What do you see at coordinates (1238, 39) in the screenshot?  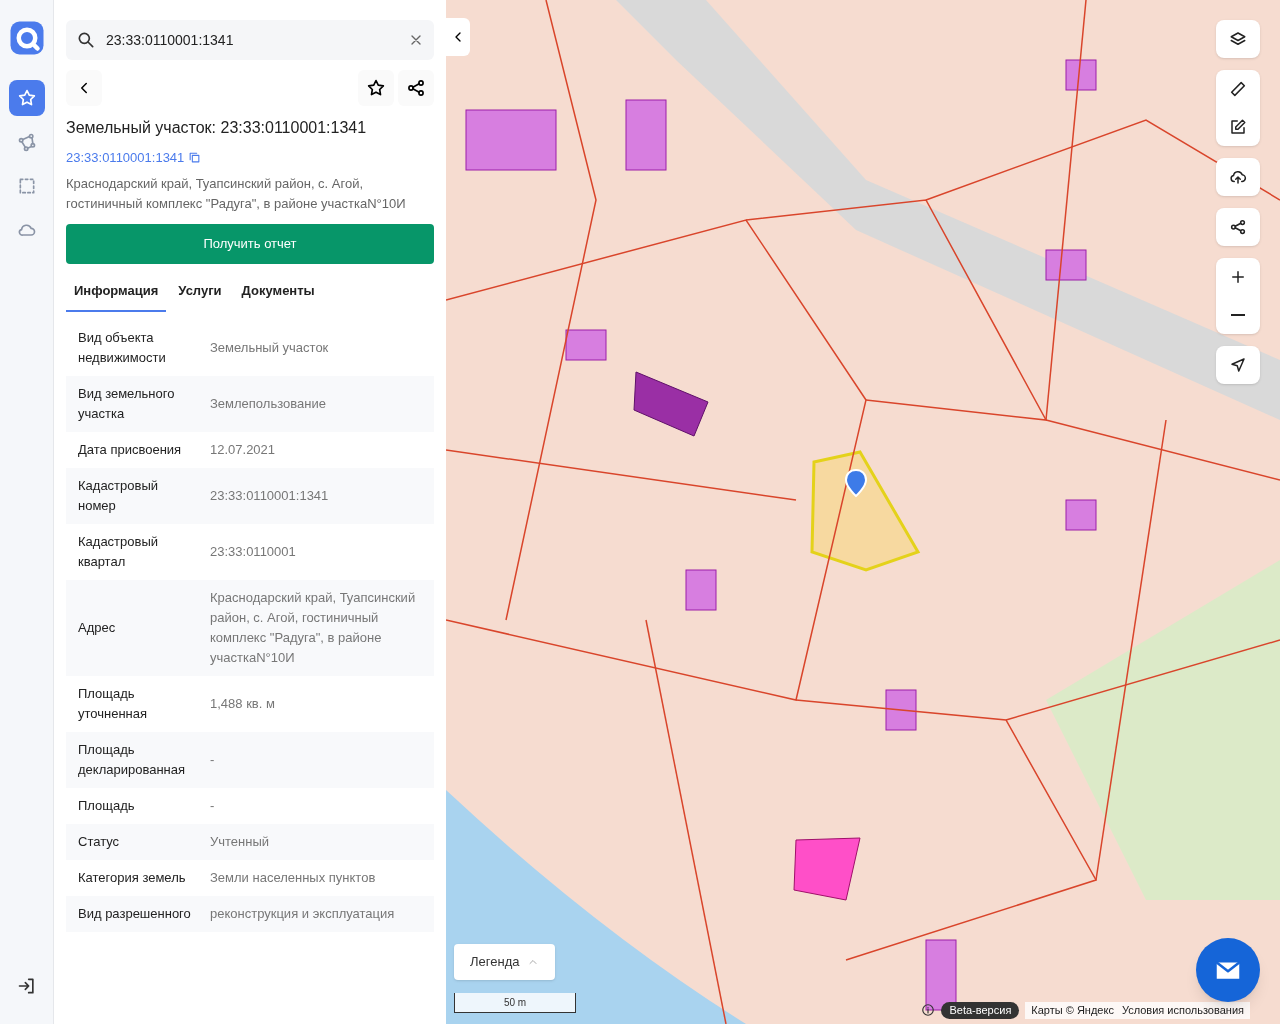 I see `layers-icon` at bounding box center [1238, 39].